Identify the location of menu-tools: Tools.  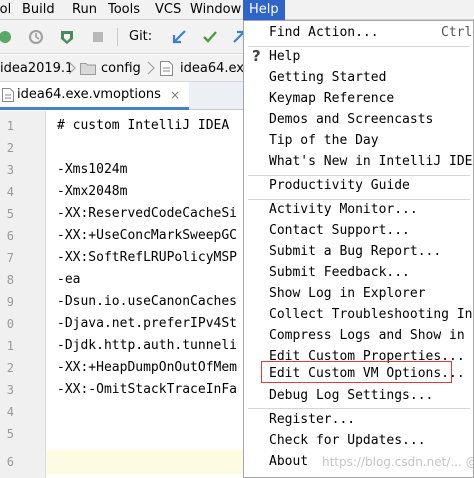
(124, 10).